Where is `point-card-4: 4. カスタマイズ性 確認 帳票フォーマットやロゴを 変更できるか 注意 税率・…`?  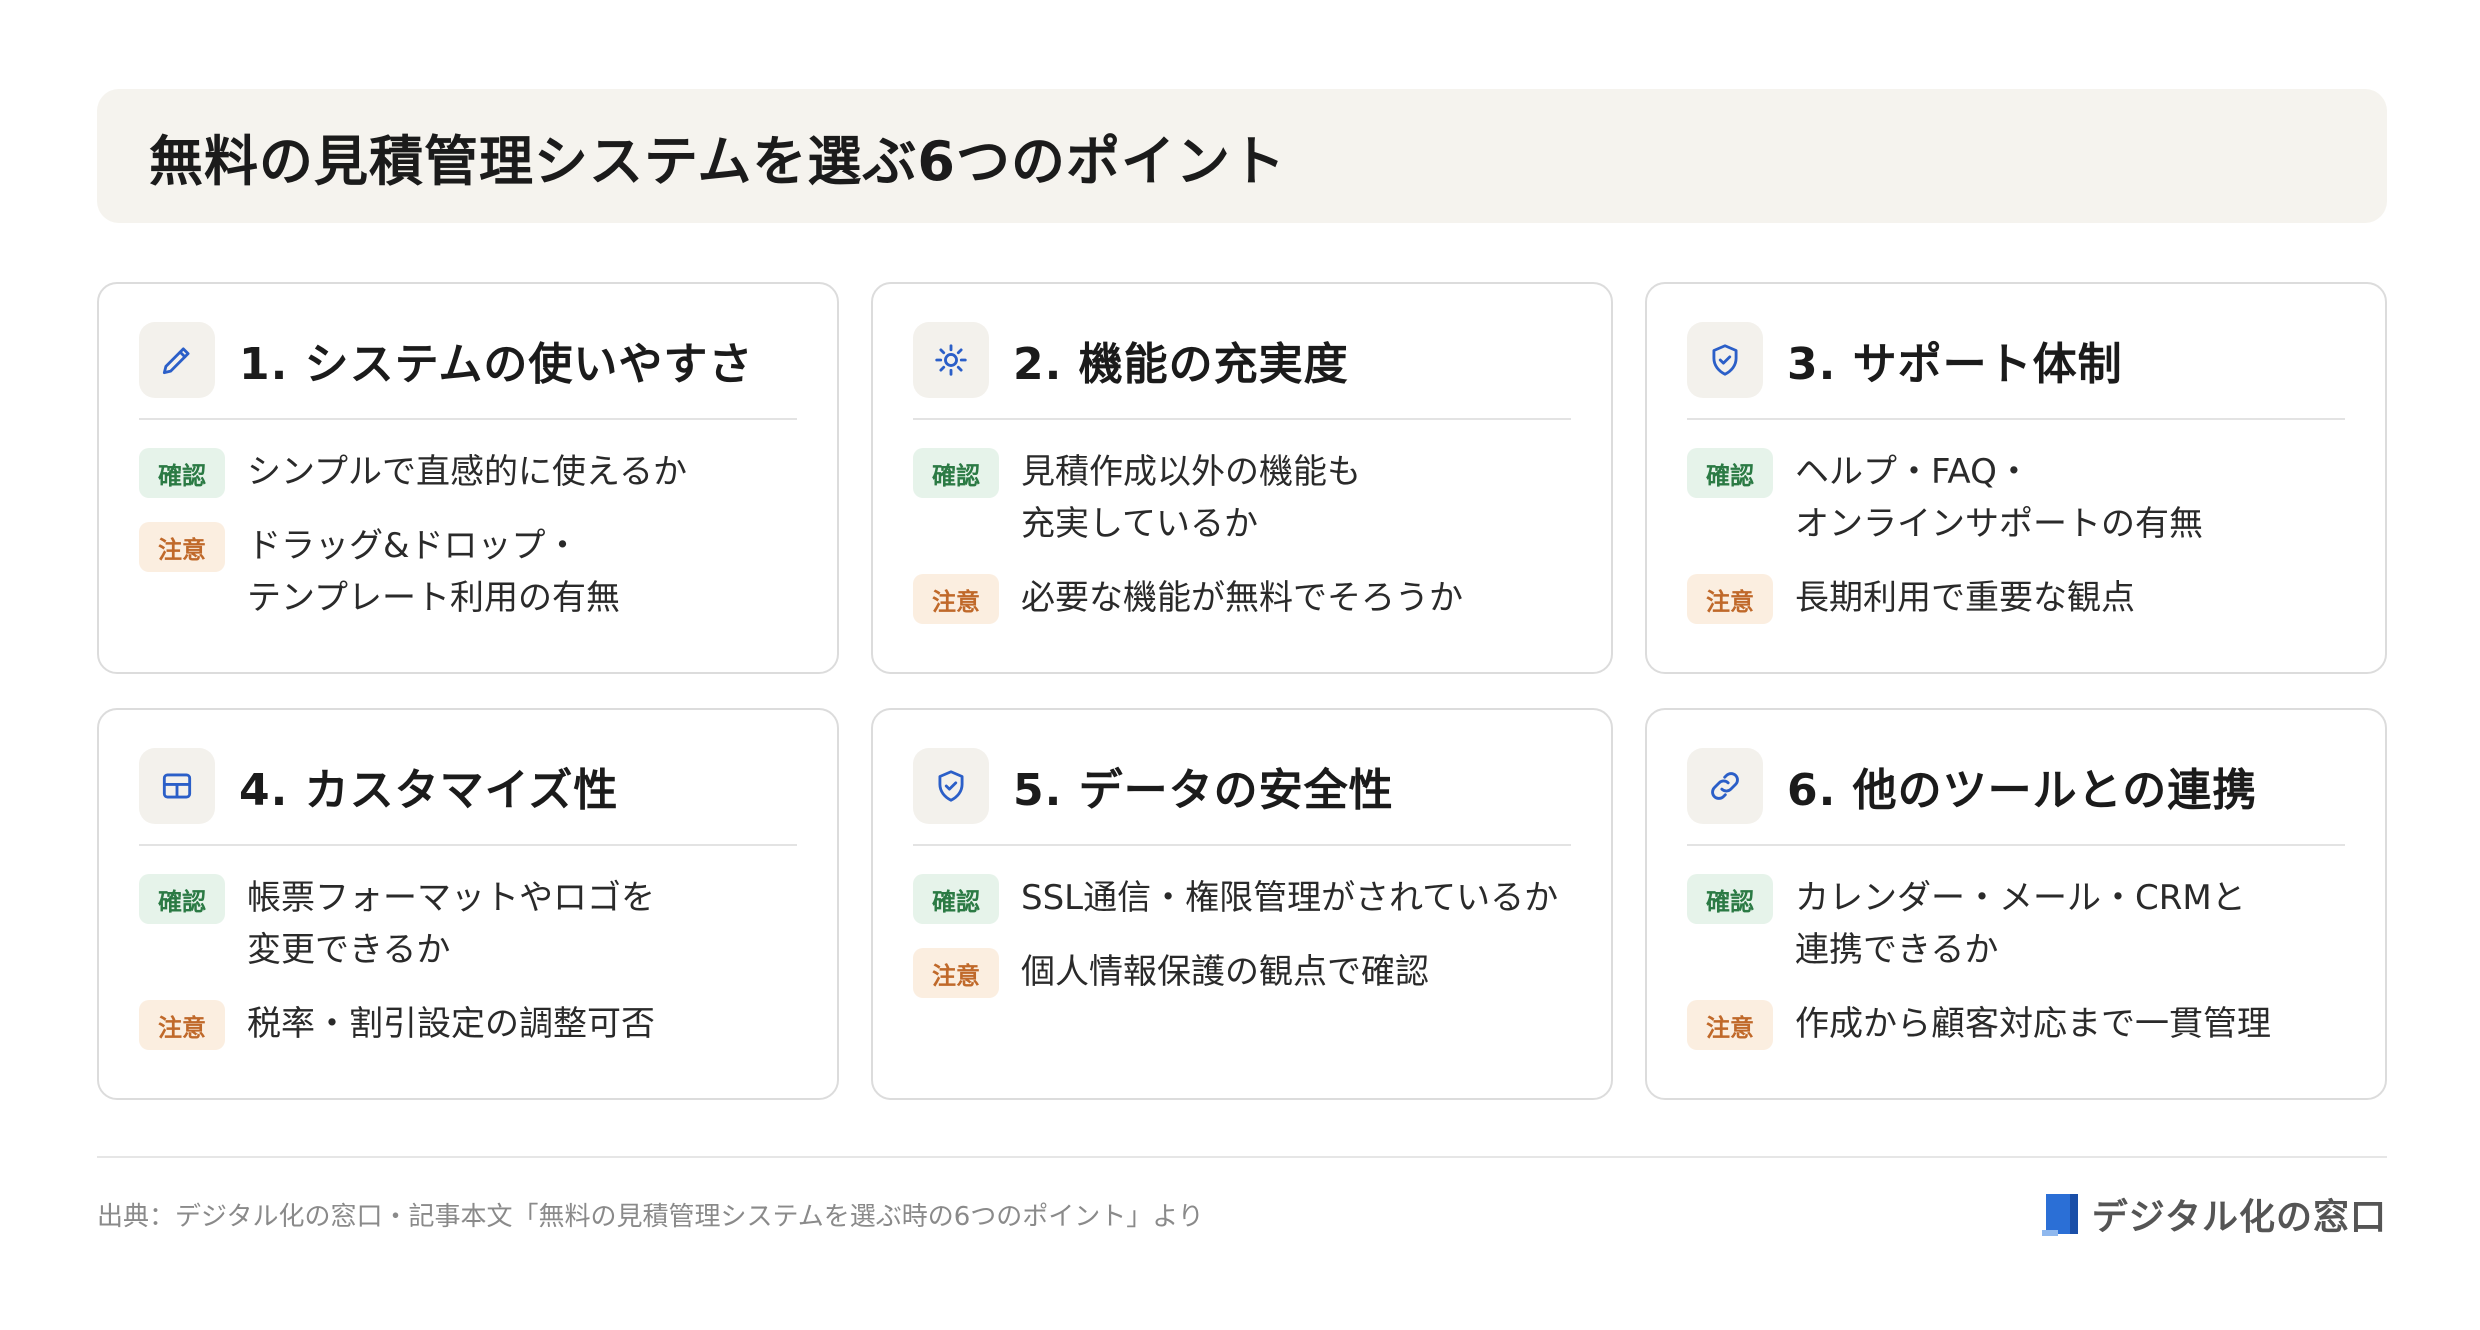 point-card-4: 4. カスタマイズ性 確認 帳票フォーマットやロゴを 変更できるか 注意 税率・… is located at coordinates (468, 904).